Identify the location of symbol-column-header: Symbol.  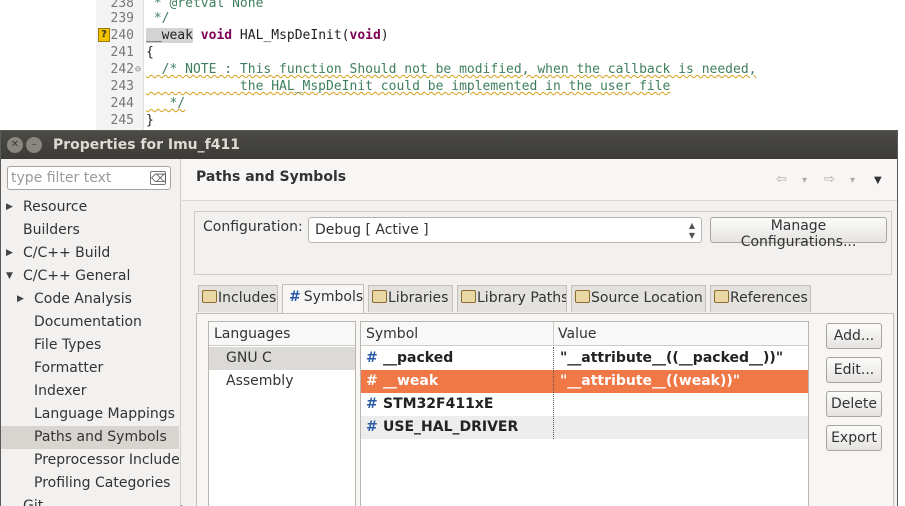
(392, 334).